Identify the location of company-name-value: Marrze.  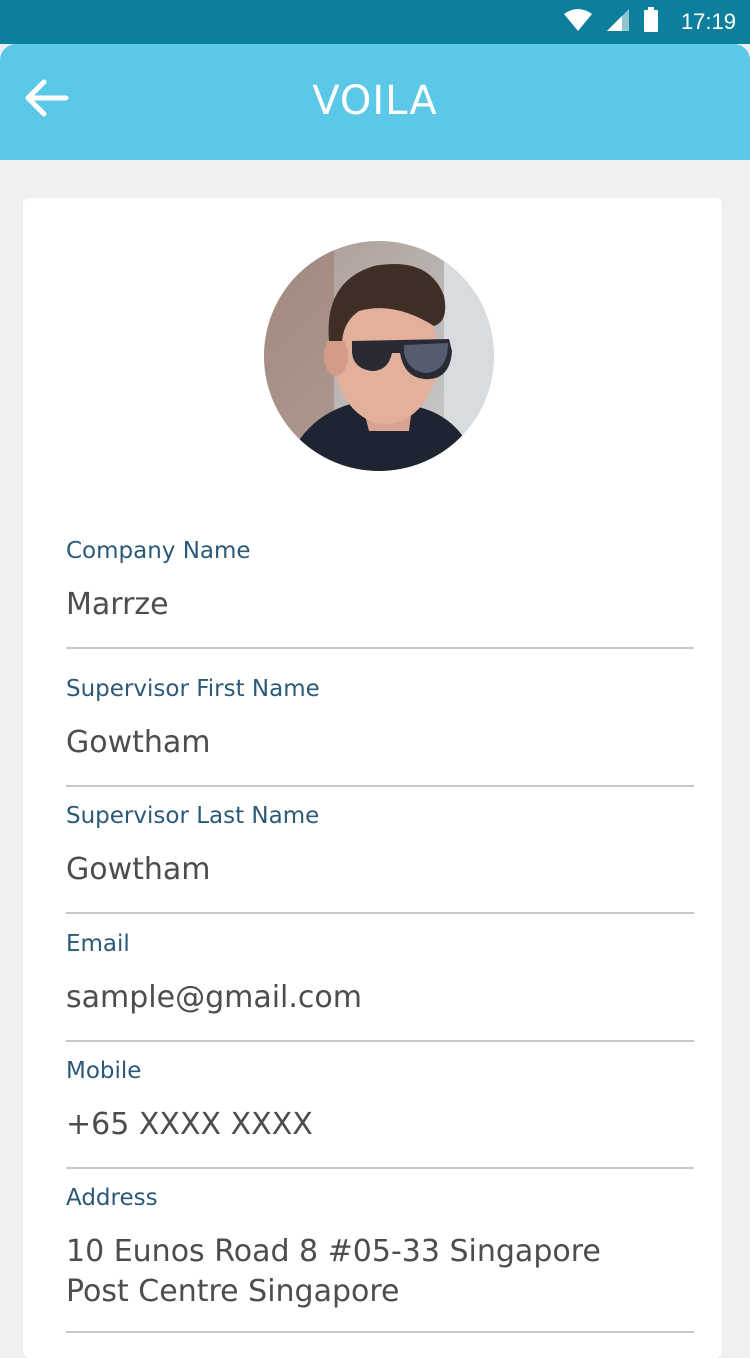
(380, 605).